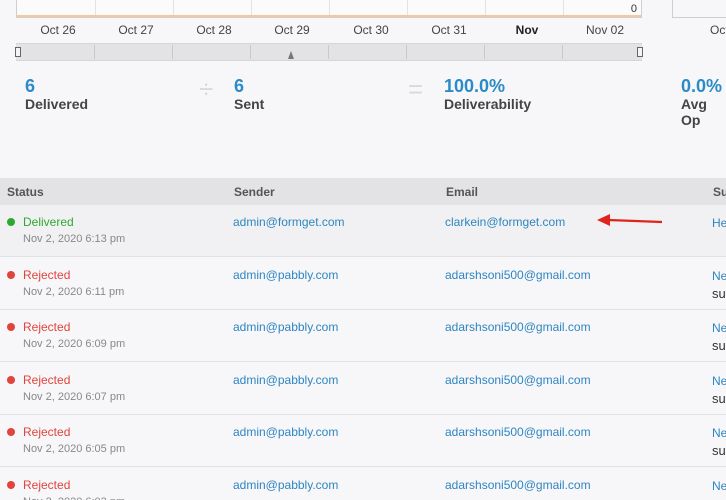 This screenshot has width=726, height=500. I want to click on secondary-x-tick: Oct 2, so click(718, 30).